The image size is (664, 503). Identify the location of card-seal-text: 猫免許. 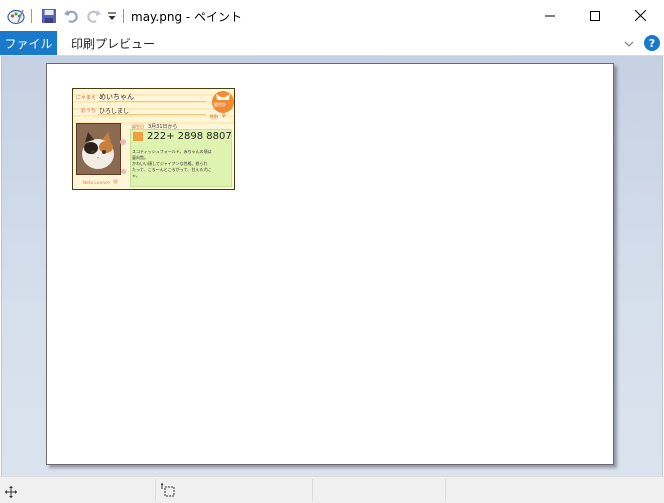
(220, 104).